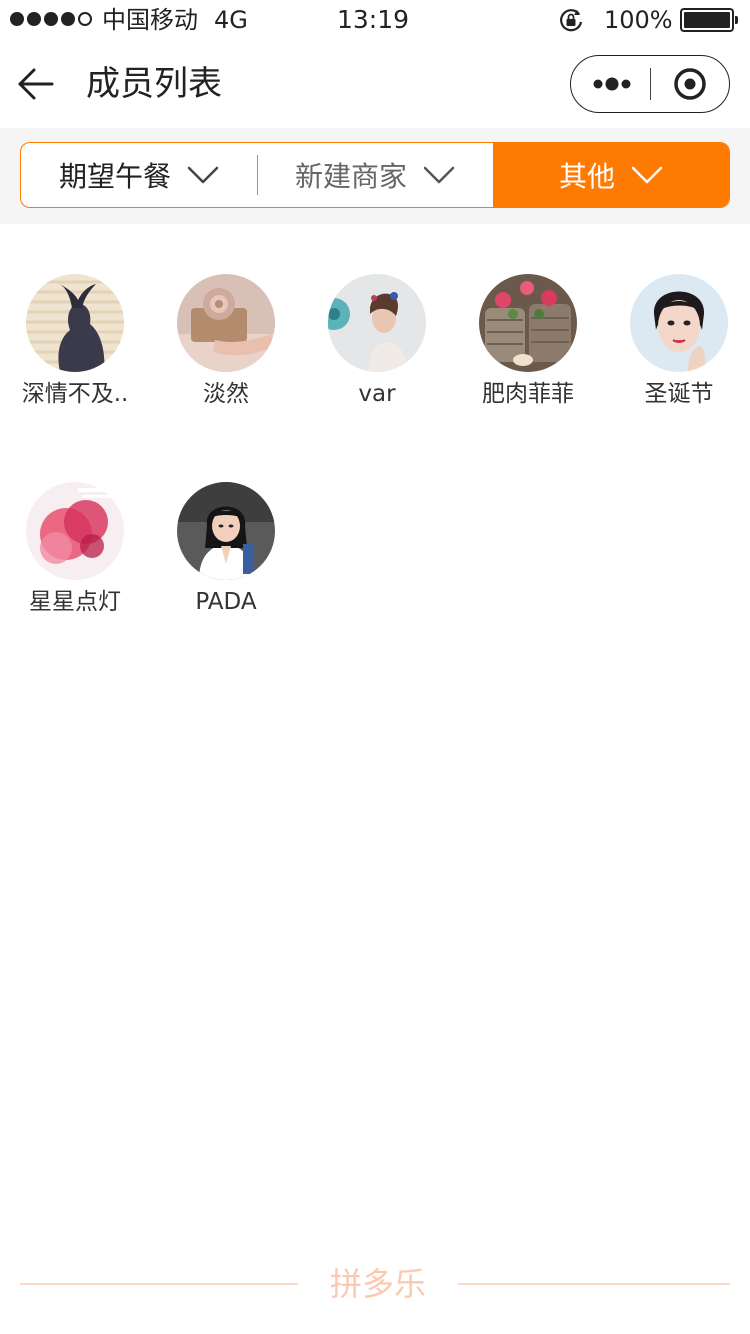  Describe the element at coordinates (528, 394) in the screenshot. I see `member-name: 肥肉菲菲` at that location.